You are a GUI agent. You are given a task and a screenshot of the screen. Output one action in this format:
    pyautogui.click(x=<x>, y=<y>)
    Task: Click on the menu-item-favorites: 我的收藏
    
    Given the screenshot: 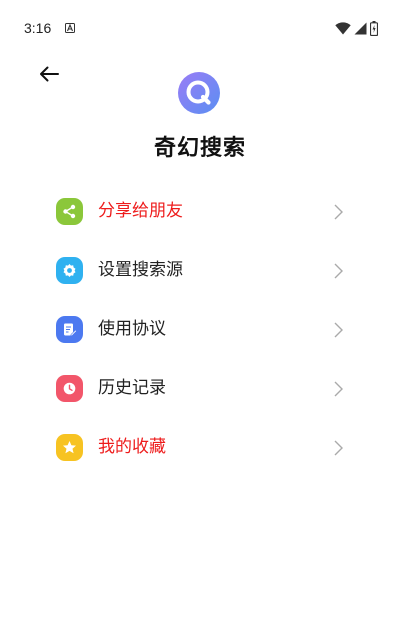 What is the action you would take?
    pyautogui.click(x=200, y=448)
    